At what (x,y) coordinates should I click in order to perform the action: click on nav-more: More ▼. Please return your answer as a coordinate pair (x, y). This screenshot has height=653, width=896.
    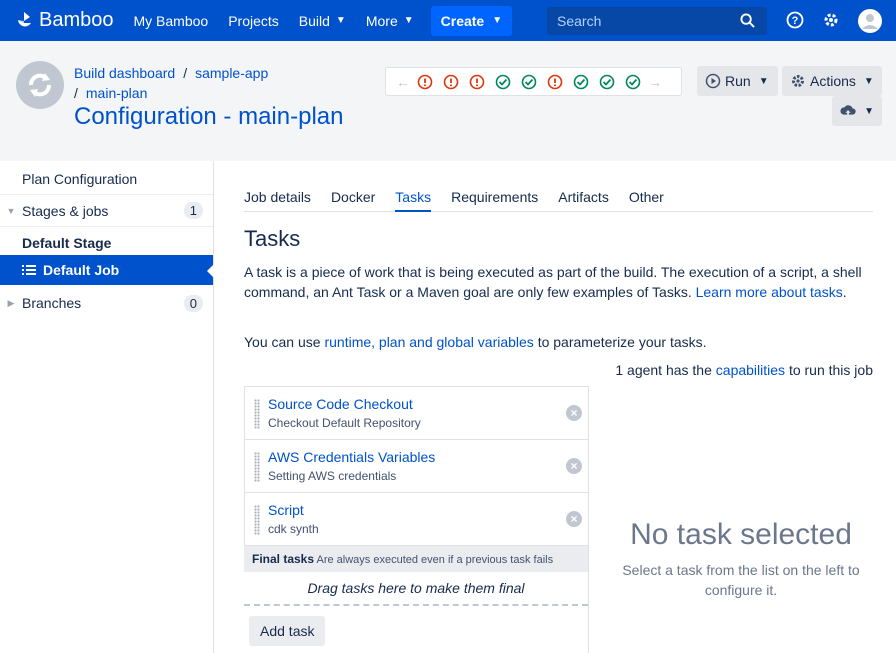
    Looking at the image, I should click on (390, 21).